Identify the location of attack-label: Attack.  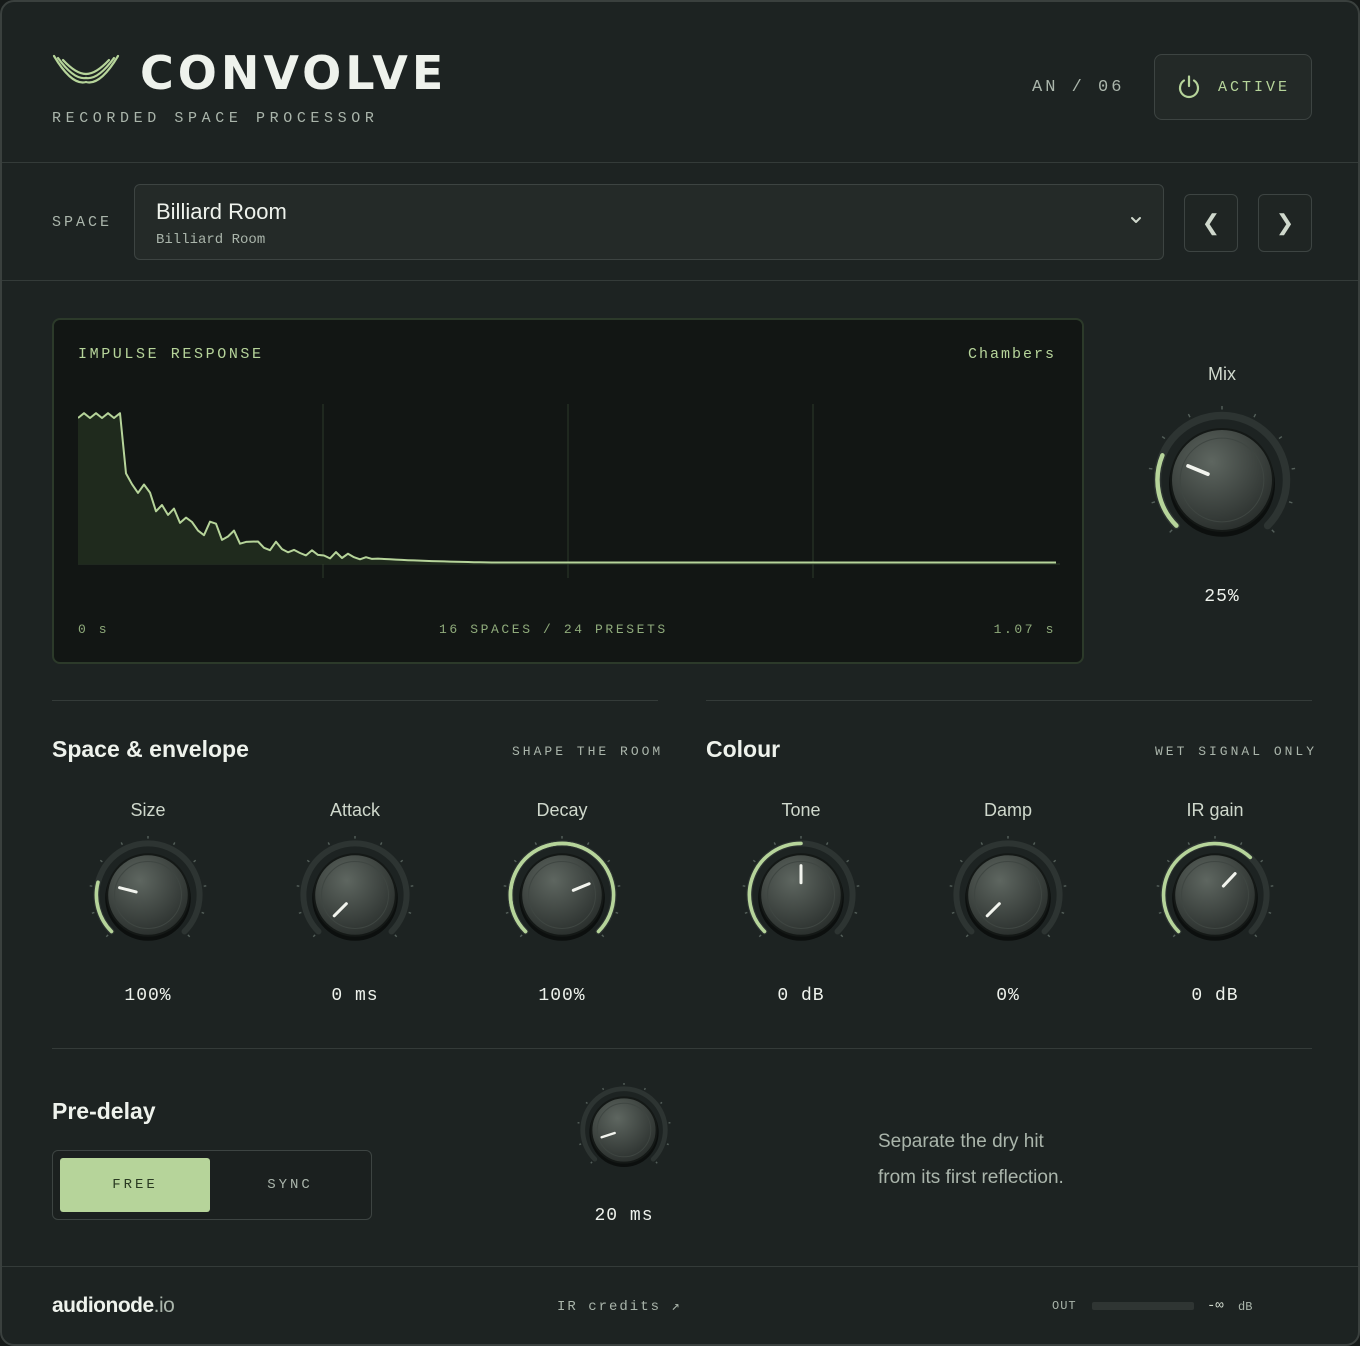
(355, 810).